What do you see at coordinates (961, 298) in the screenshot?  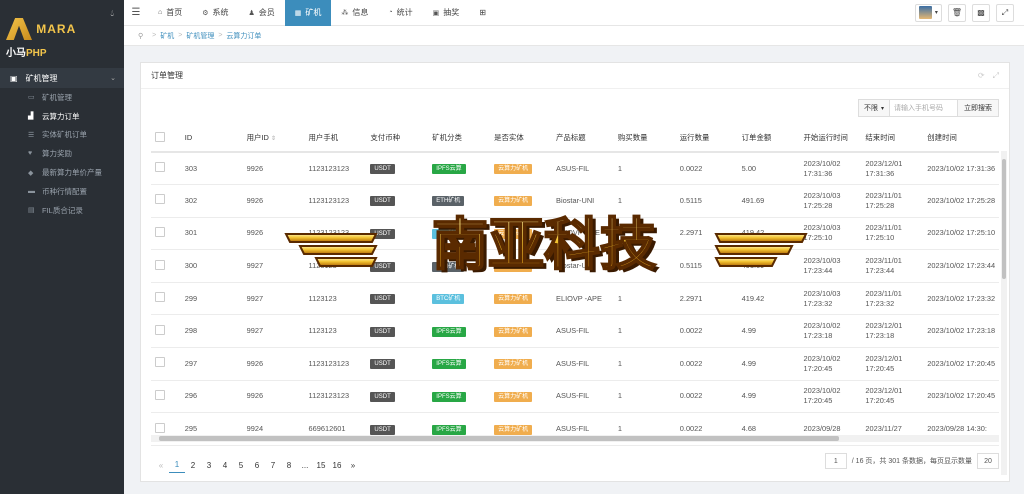 I see `cell-text: 2023/10/02 17:23:32` at bounding box center [961, 298].